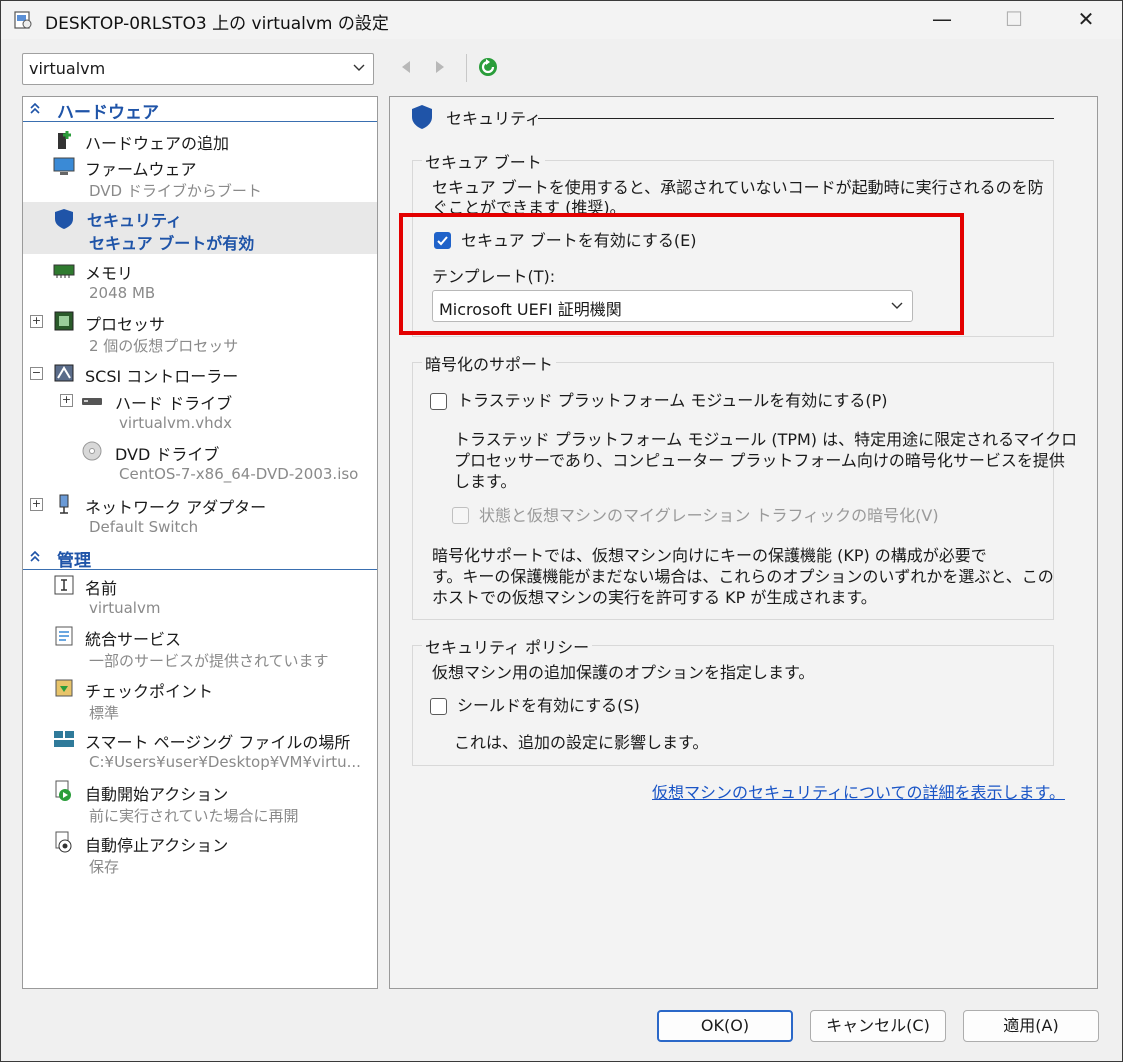  What do you see at coordinates (359, 67) in the screenshot?
I see `chevron-down-icon` at bounding box center [359, 67].